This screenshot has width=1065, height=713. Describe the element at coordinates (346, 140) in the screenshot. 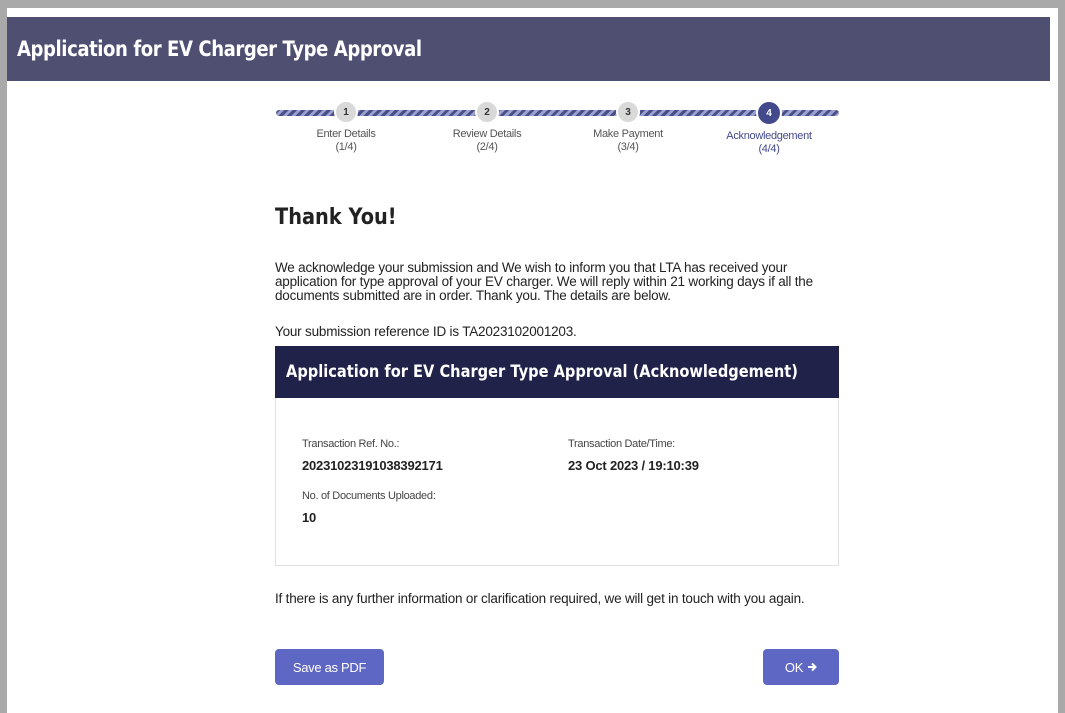

I see `step-label: Enter Details (1/4)` at that location.